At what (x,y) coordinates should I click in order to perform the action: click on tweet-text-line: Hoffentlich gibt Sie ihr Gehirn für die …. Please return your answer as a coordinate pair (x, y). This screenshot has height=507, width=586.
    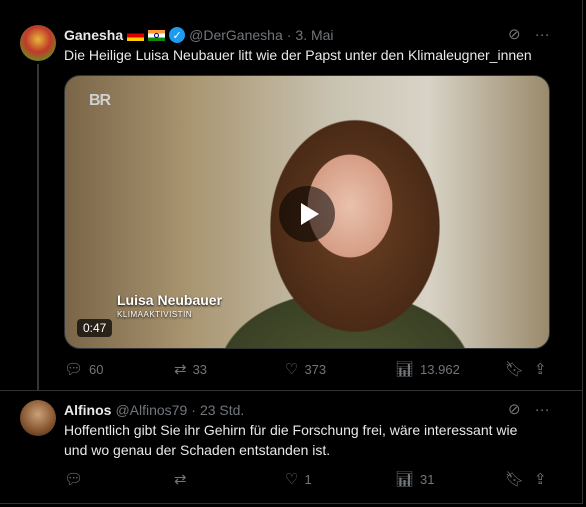
    Looking at the image, I should click on (291, 430).